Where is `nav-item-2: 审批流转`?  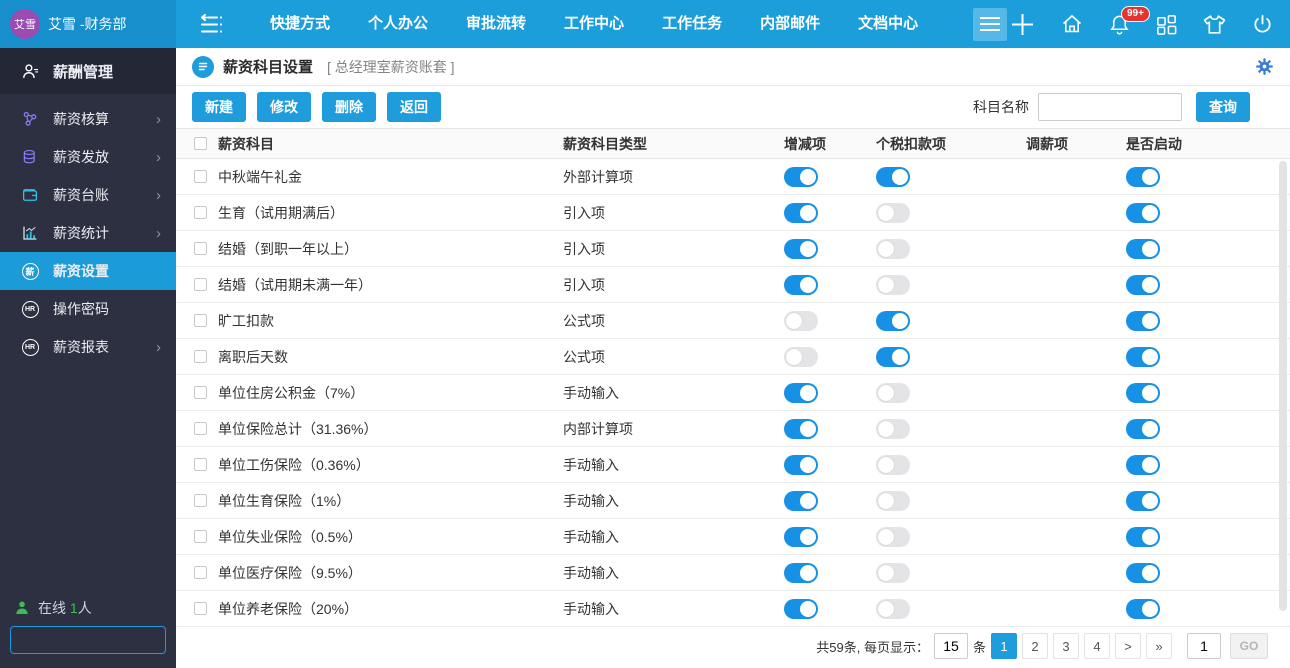 nav-item-2: 审批流转 is located at coordinates (496, 24).